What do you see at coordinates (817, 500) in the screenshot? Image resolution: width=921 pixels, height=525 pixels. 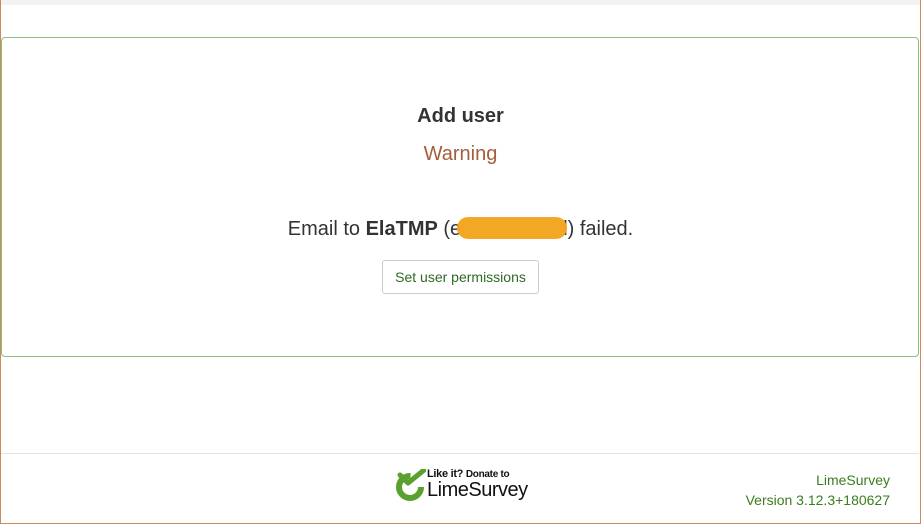 I see `version-text: Version 3.12.3+180627` at bounding box center [817, 500].